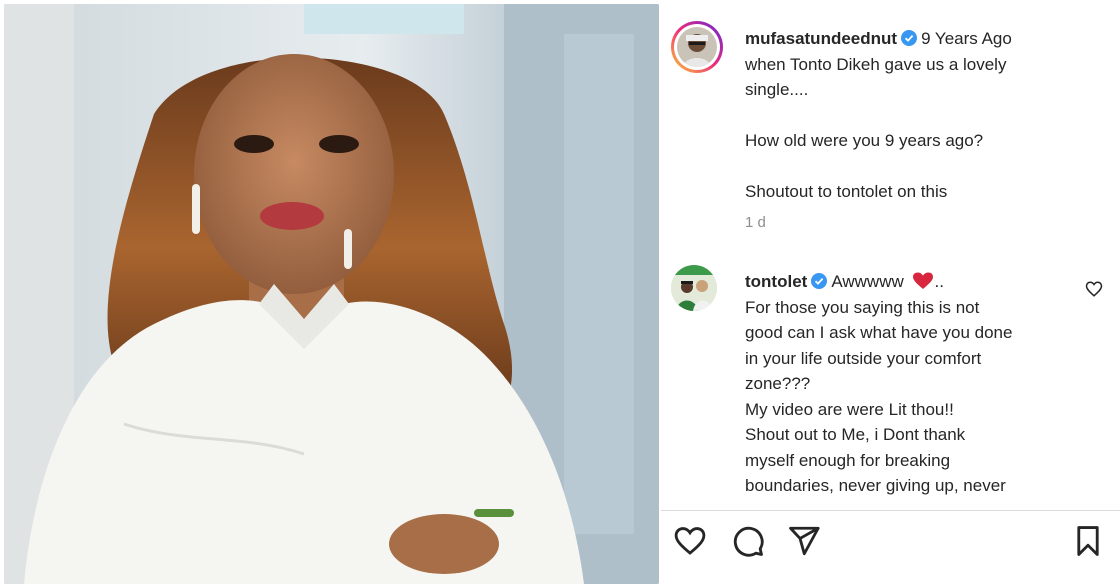 The image size is (1120, 588). I want to click on comment-after-heart: .., so click(939, 281).